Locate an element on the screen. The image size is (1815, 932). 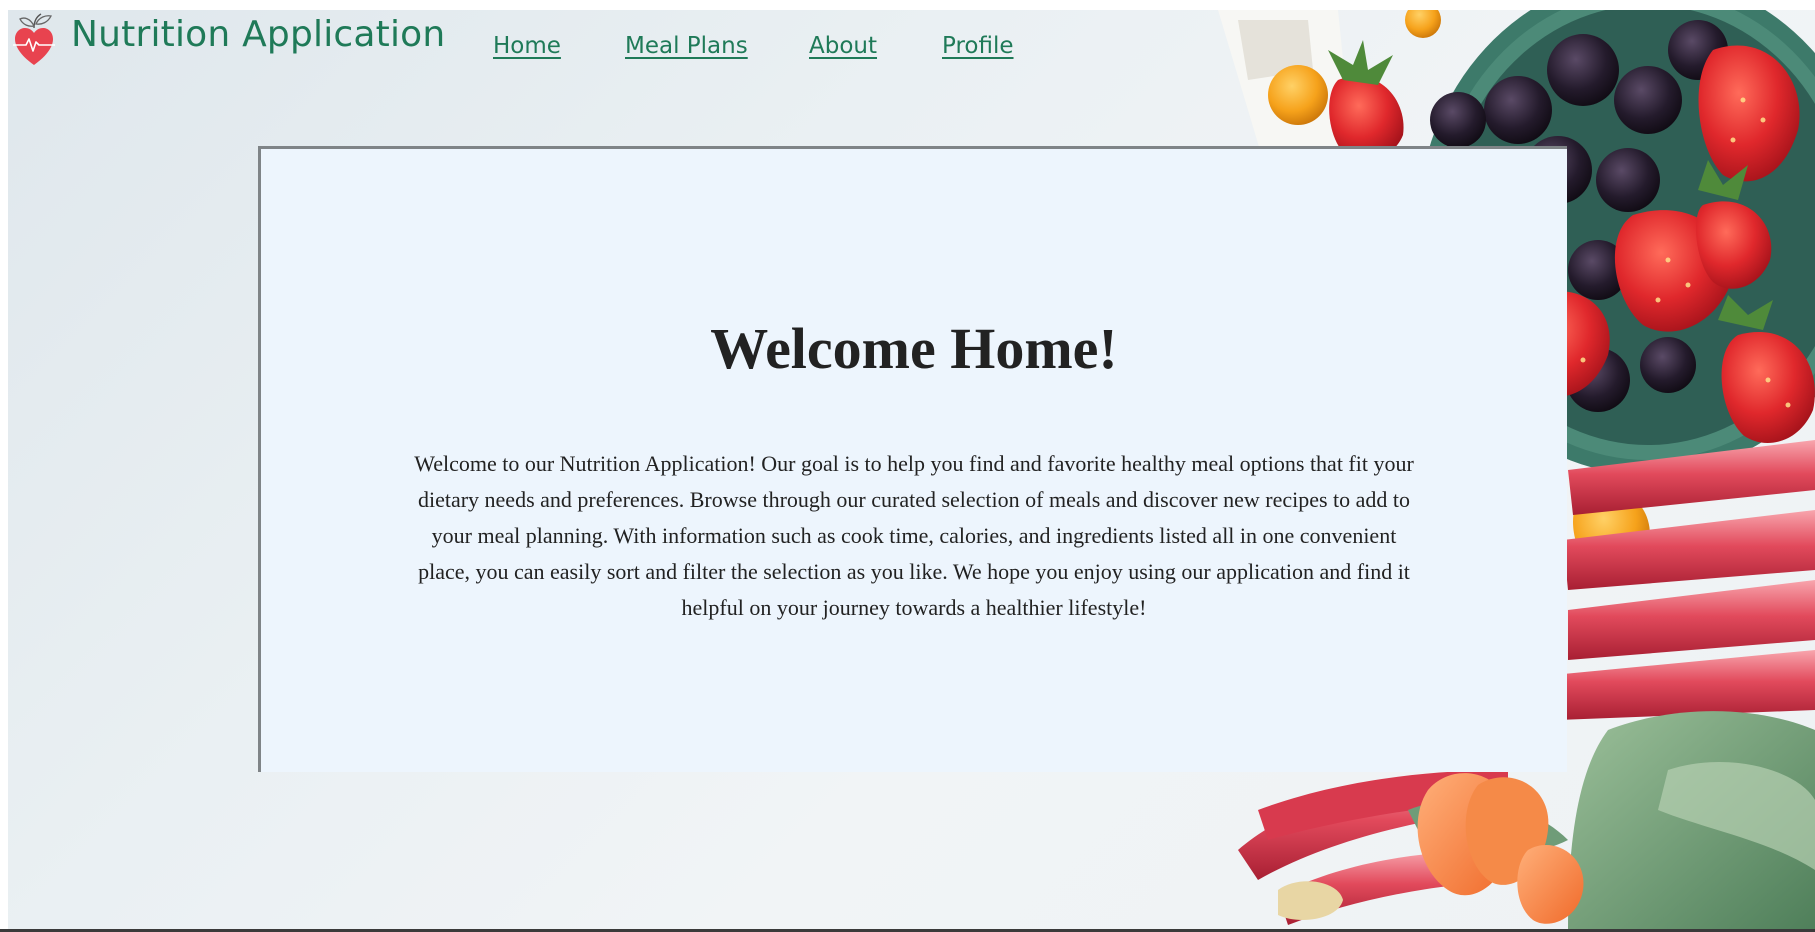
nav-about-link: About is located at coordinates (843, 46).